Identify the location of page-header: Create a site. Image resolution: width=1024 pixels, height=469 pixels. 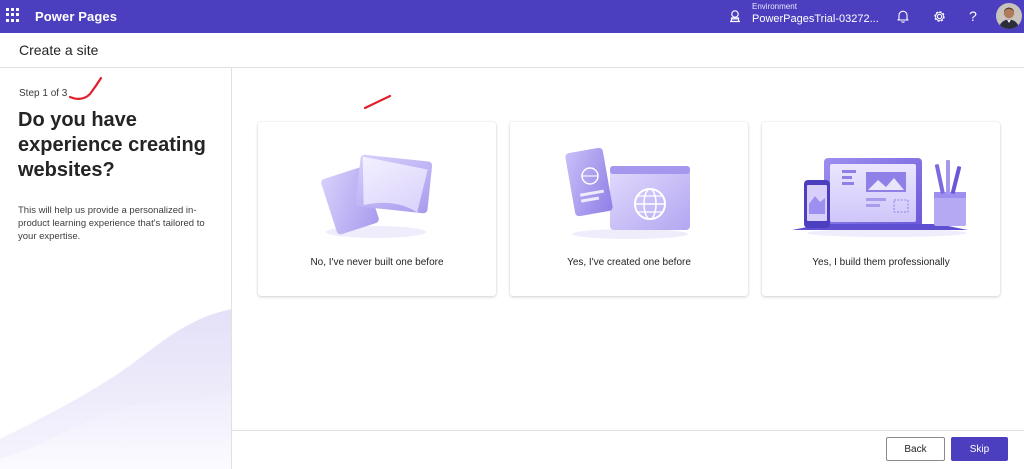
(512, 50).